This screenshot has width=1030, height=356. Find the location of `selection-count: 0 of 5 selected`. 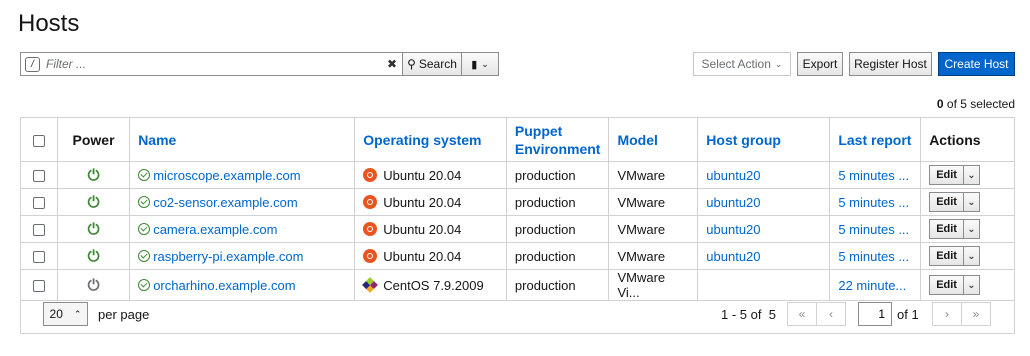

selection-count: 0 of 5 selected is located at coordinates (976, 104).